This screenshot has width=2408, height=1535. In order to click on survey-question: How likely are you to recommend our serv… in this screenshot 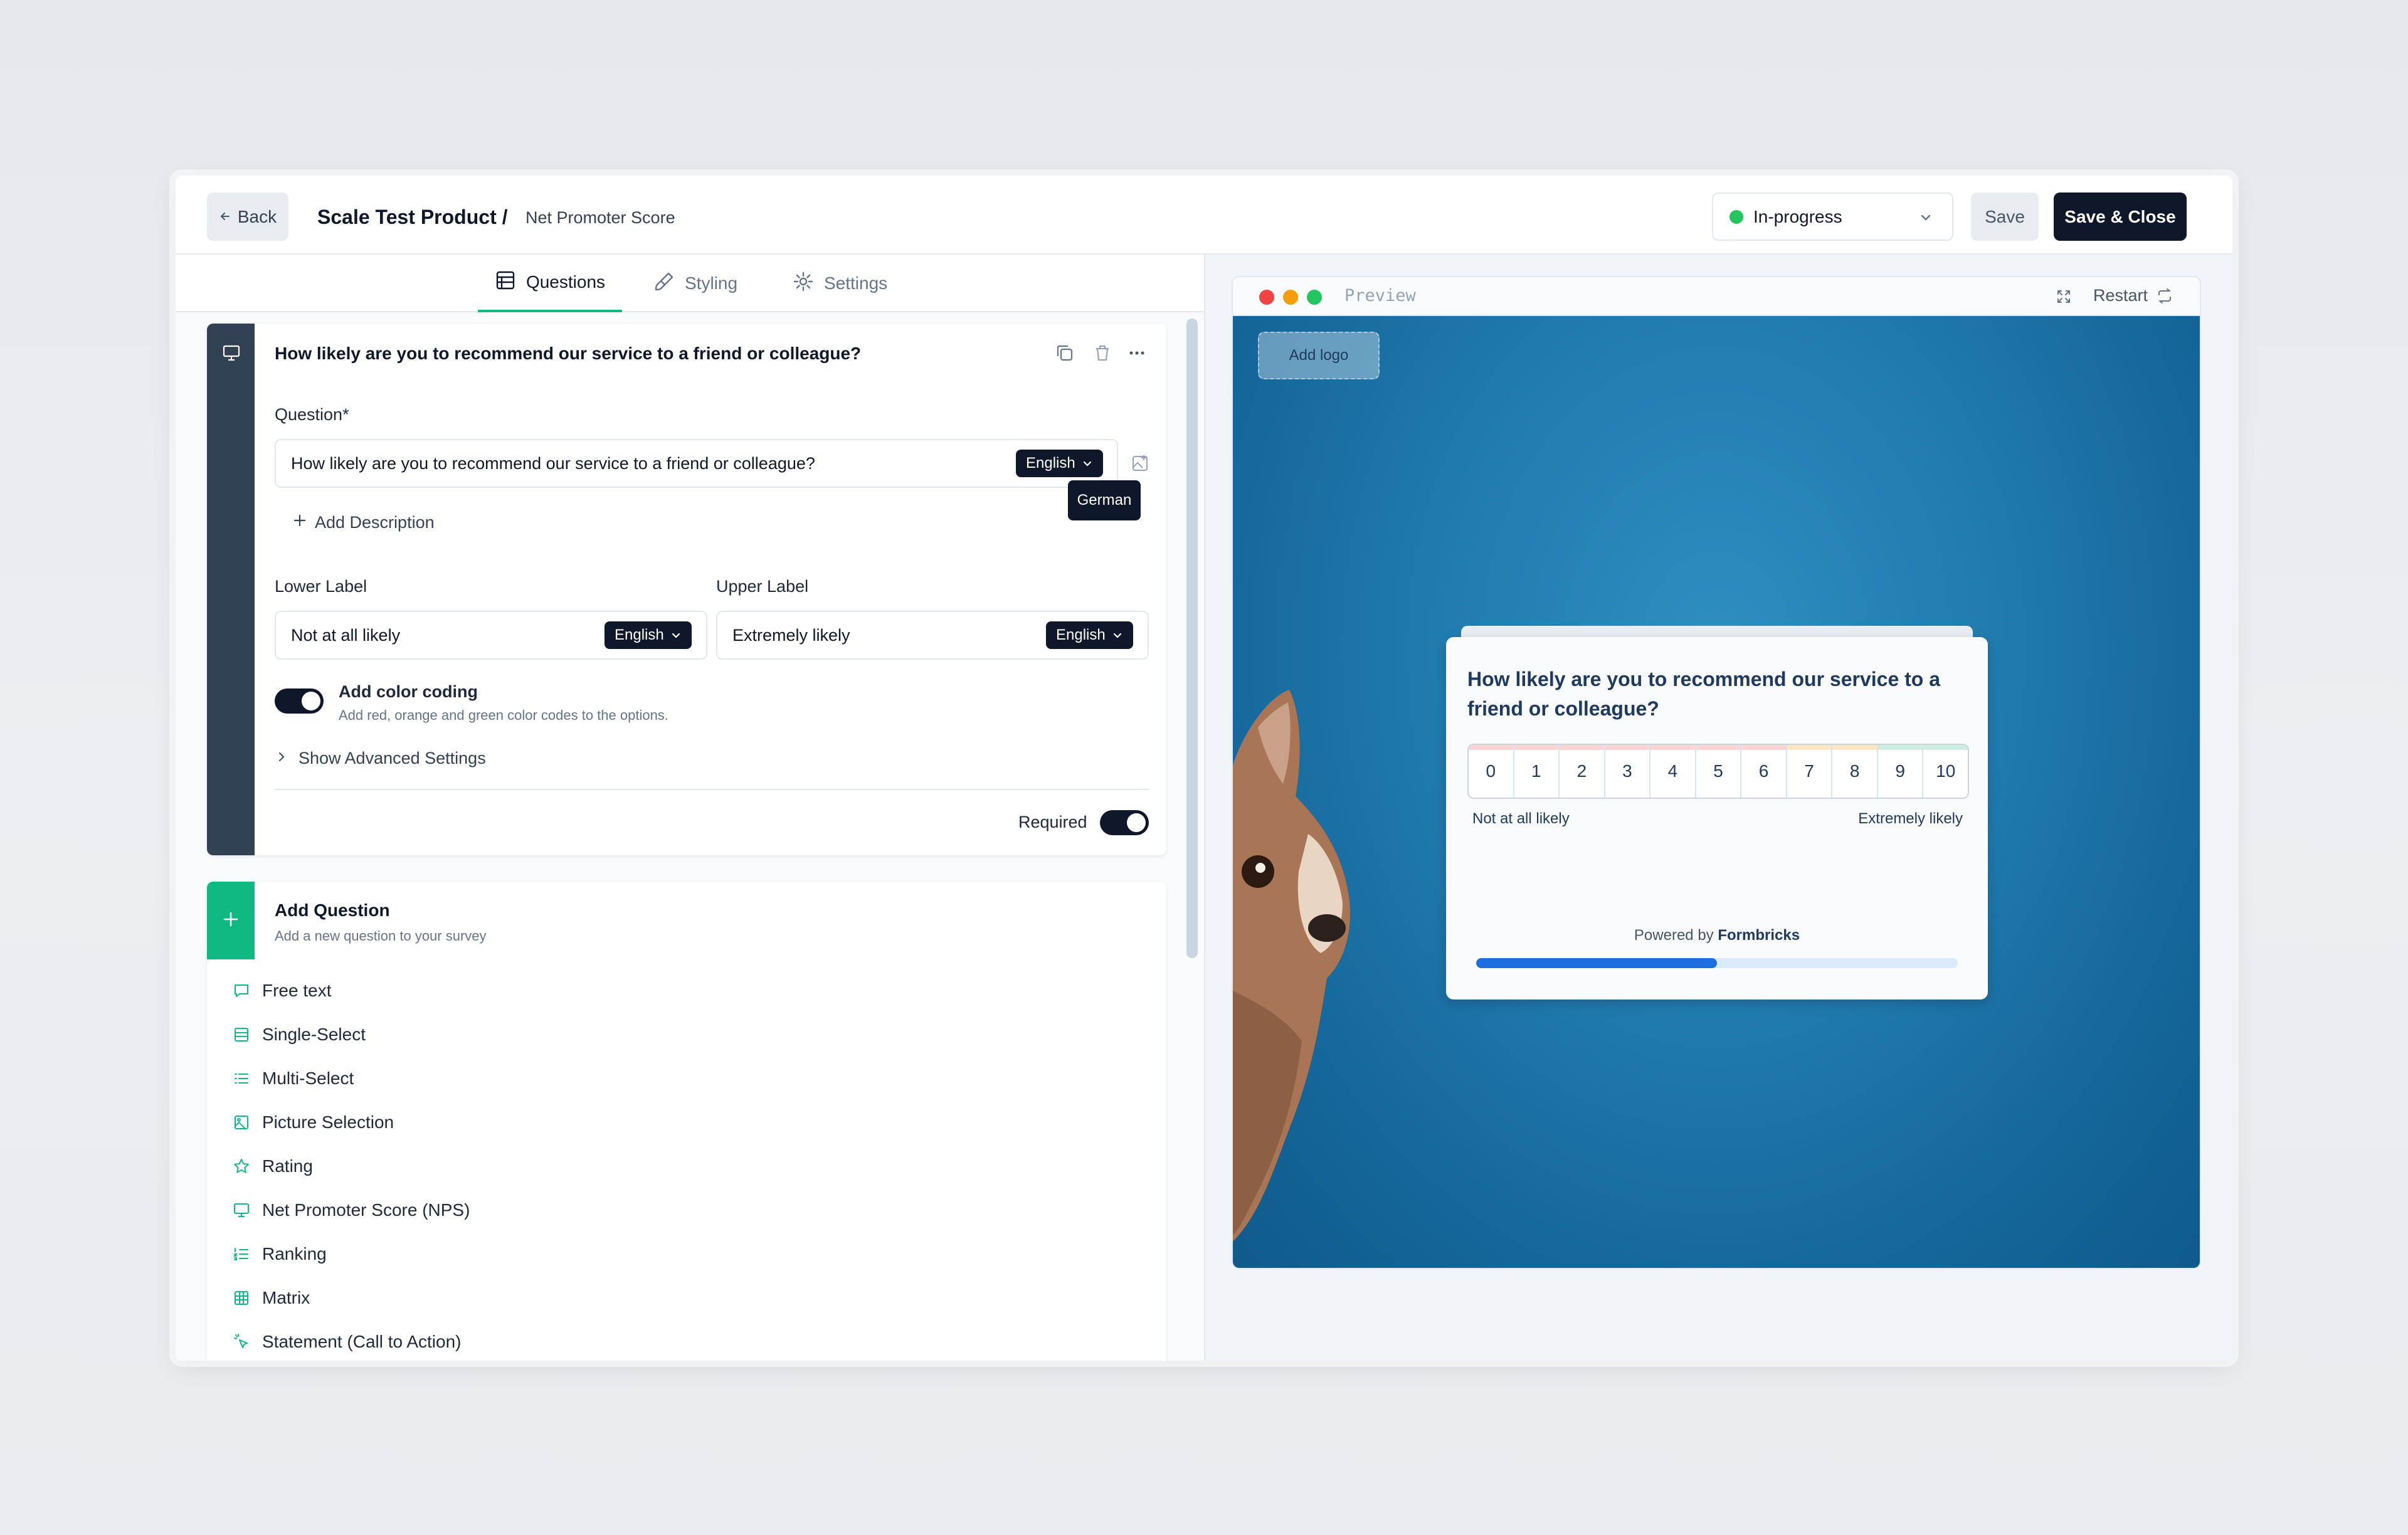, I will do `click(1704, 694)`.